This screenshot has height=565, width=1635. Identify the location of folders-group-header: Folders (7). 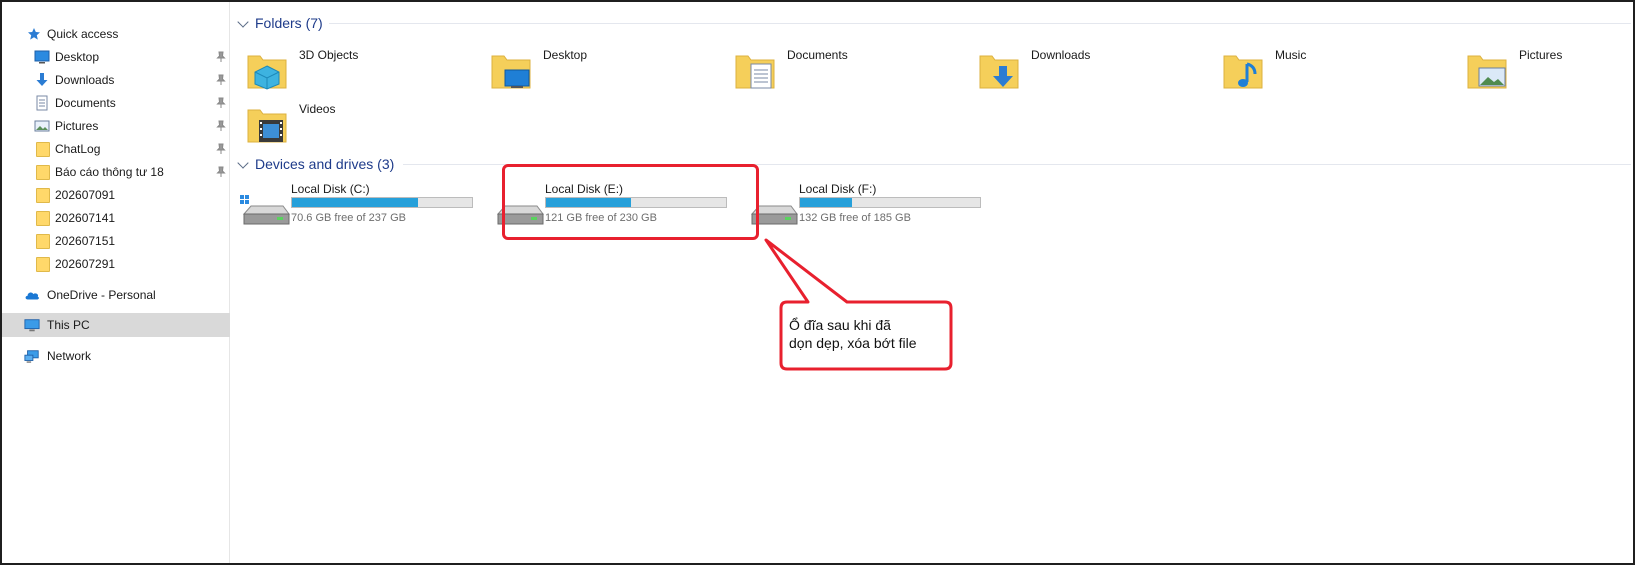
(931, 23).